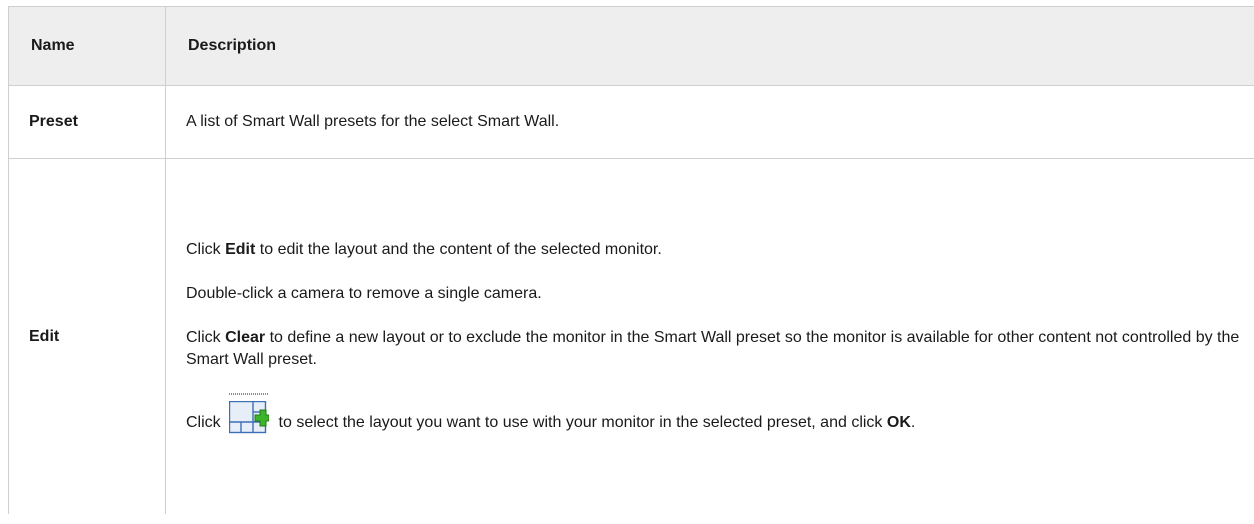 The image size is (1254, 524). I want to click on ui-term-edit: Edit, so click(240, 249).